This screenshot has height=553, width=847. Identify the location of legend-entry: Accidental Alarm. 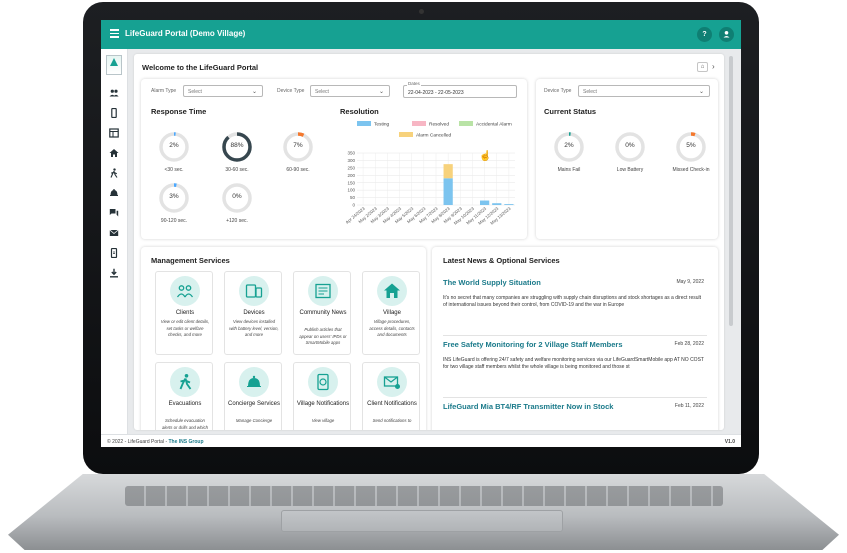
(485, 124).